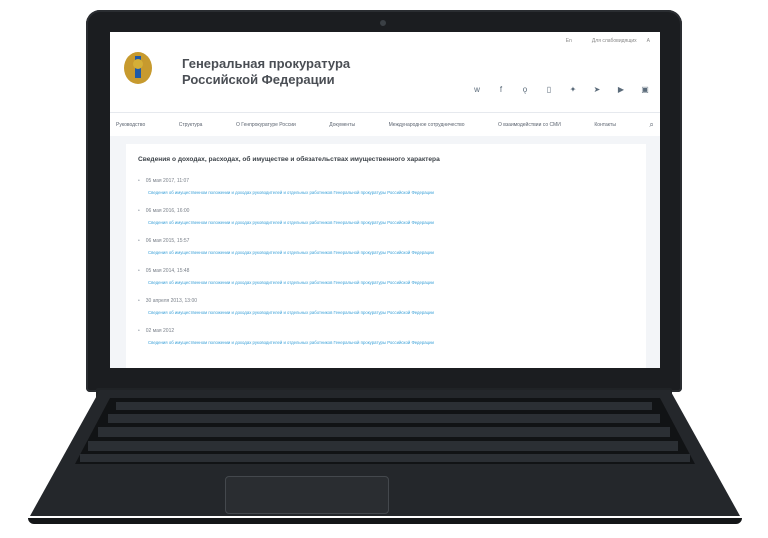  What do you see at coordinates (191, 125) in the screenshot?
I see `nav-item-structure: Структура` at bounding box center [191, 125].